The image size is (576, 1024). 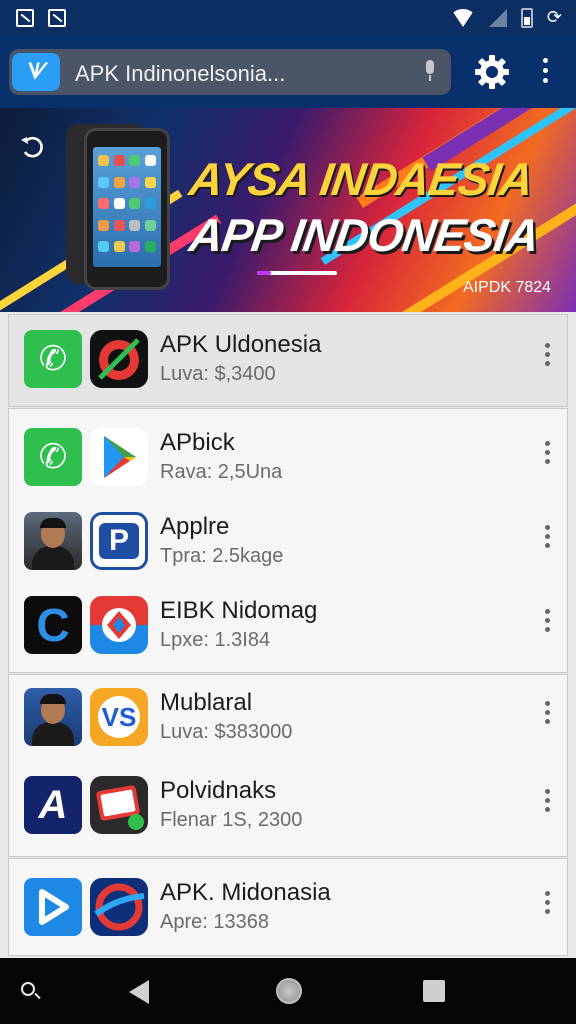 I want to click on c-logo-letter: C, so click(x=53, y=625).